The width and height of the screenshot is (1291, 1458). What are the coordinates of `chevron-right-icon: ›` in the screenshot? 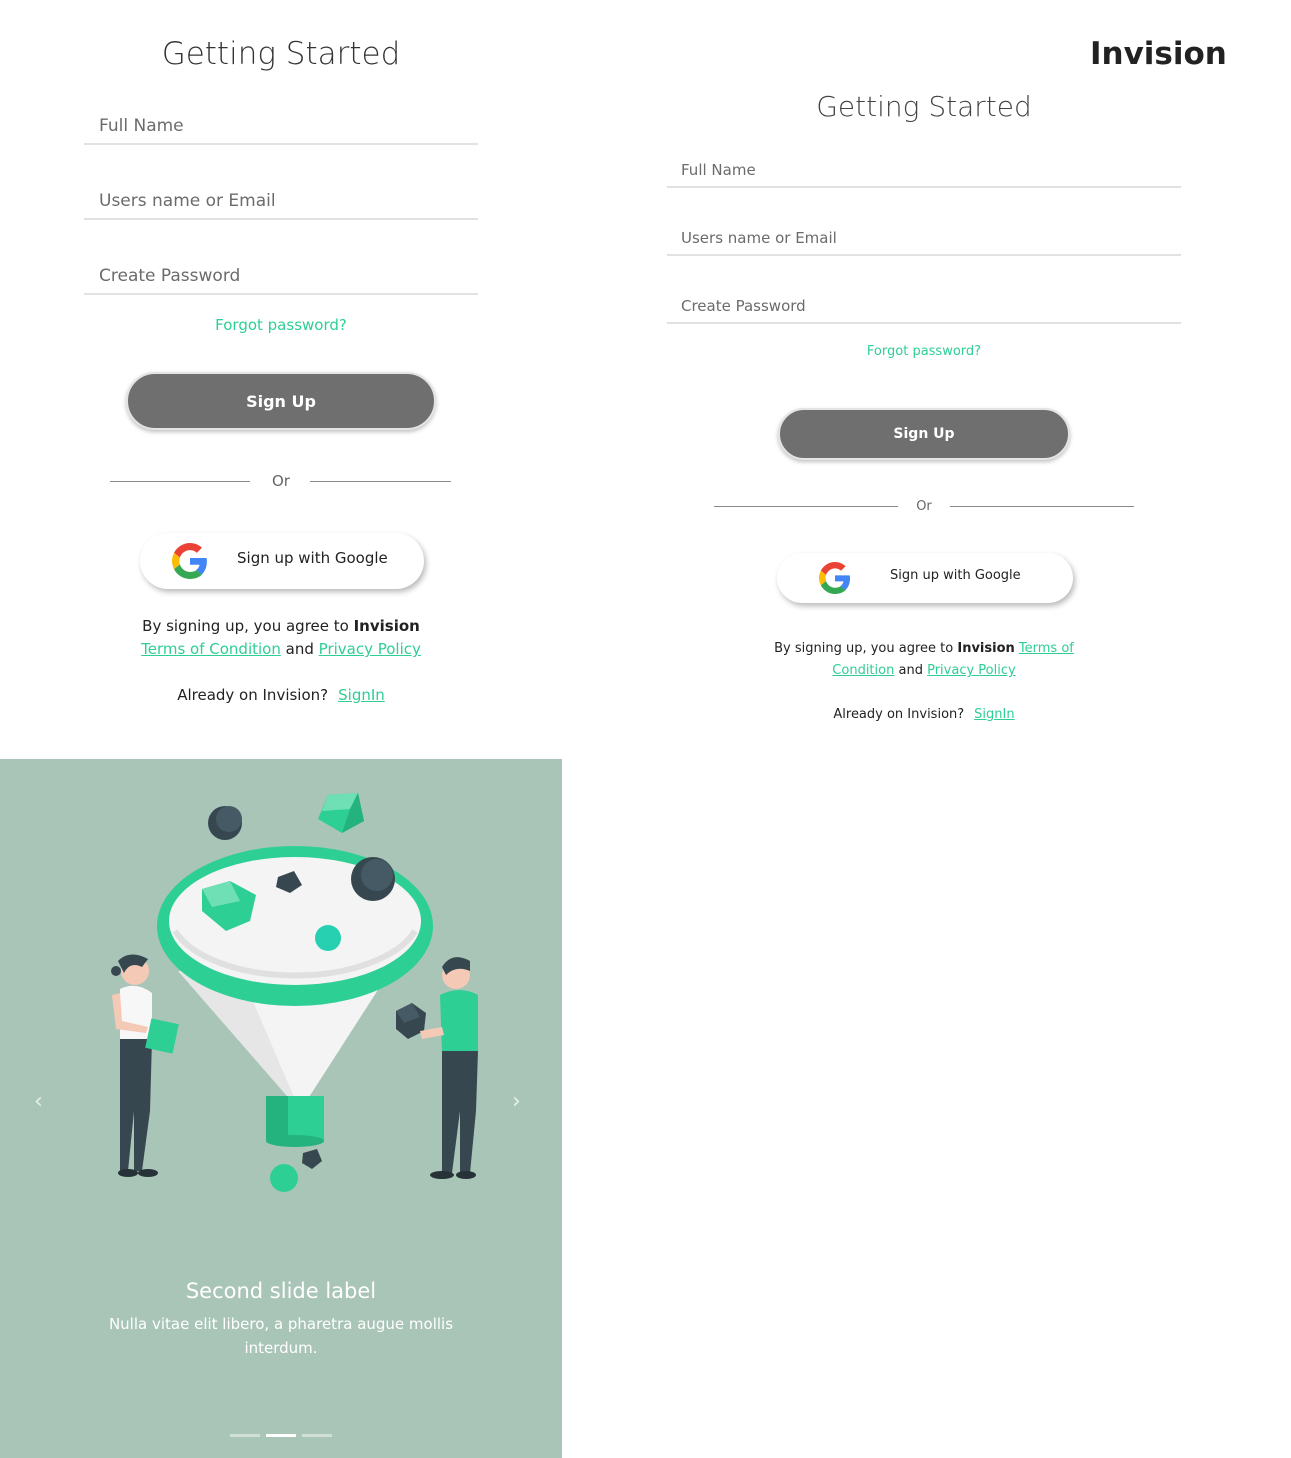 It's located at (516, 1101).